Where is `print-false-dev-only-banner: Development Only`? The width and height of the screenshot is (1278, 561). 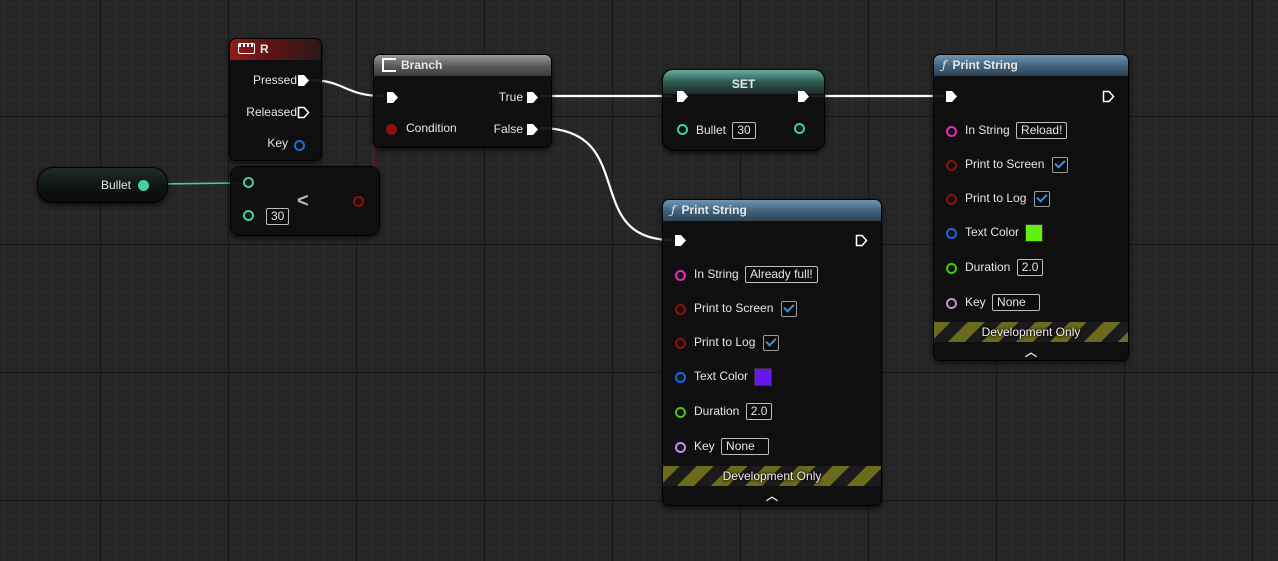
print-false-dev-only-banner: Development Only is located at coordinates (772, 476).